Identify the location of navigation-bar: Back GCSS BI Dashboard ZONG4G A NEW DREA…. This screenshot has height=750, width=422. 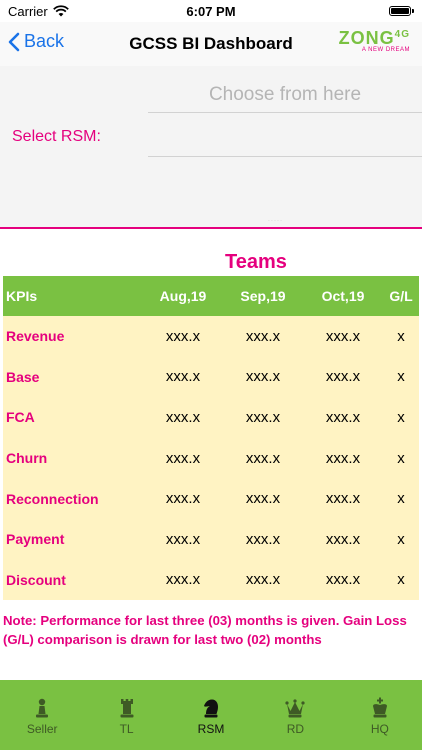
(211, 44).